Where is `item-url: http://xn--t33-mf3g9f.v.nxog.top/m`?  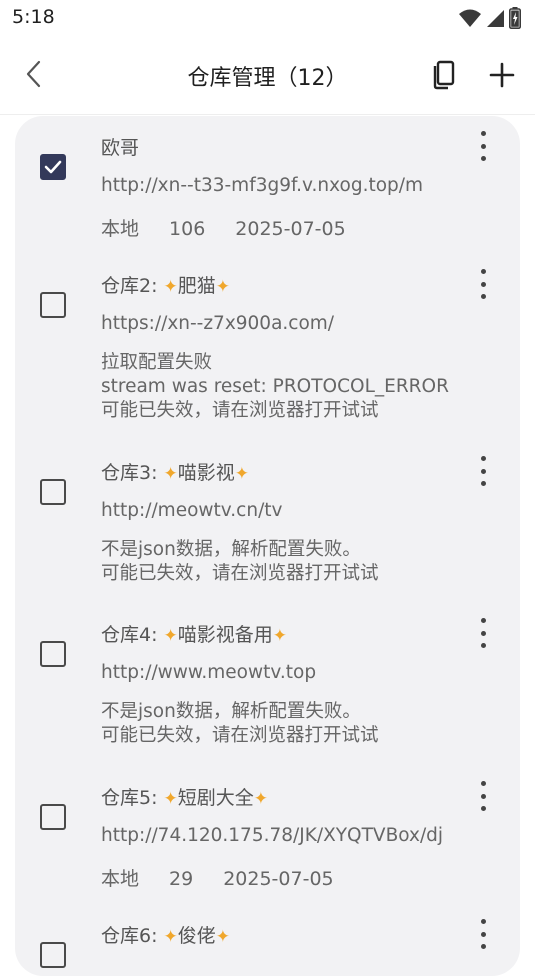 item-url: http://xn--t33-mf3g9f.v.nxog.top/m is located at coordinates (262, 185).